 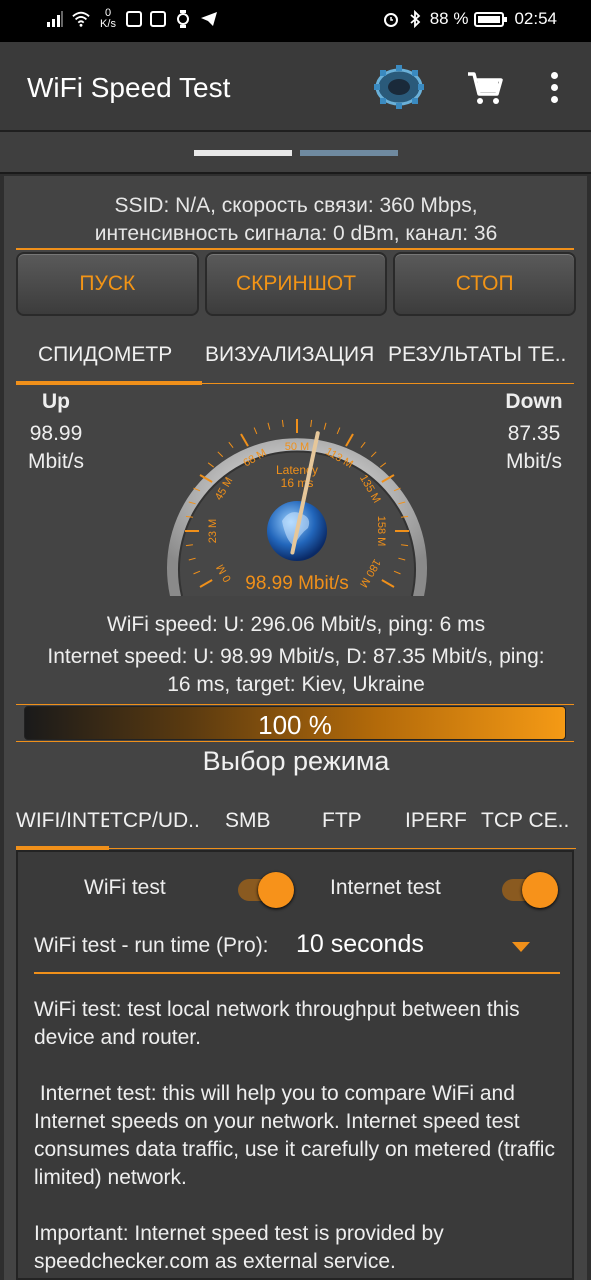 What do you see at coordinates (388, 383) in the screenshot?
I see `tab-underline` at bounding box center [388, 383].